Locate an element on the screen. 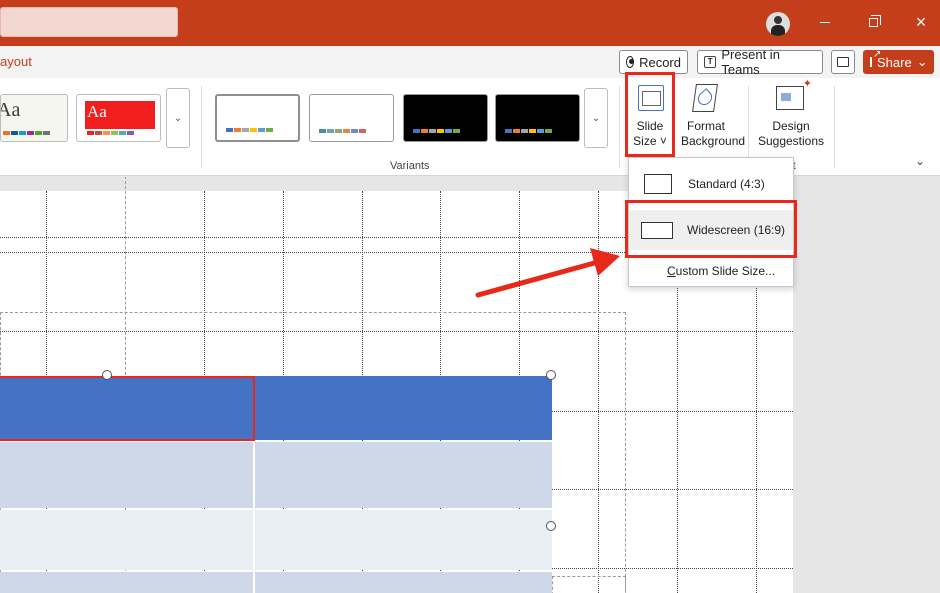  record-button: Record is located at coordinates (653, 62).